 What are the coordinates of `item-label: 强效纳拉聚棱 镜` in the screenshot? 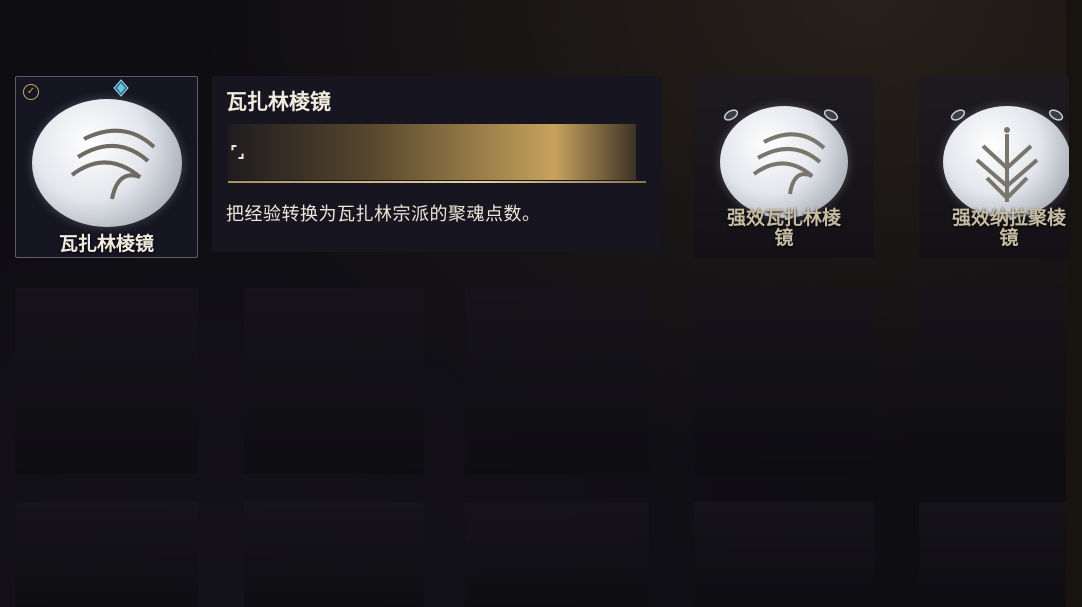 It's located at (1008, 228).